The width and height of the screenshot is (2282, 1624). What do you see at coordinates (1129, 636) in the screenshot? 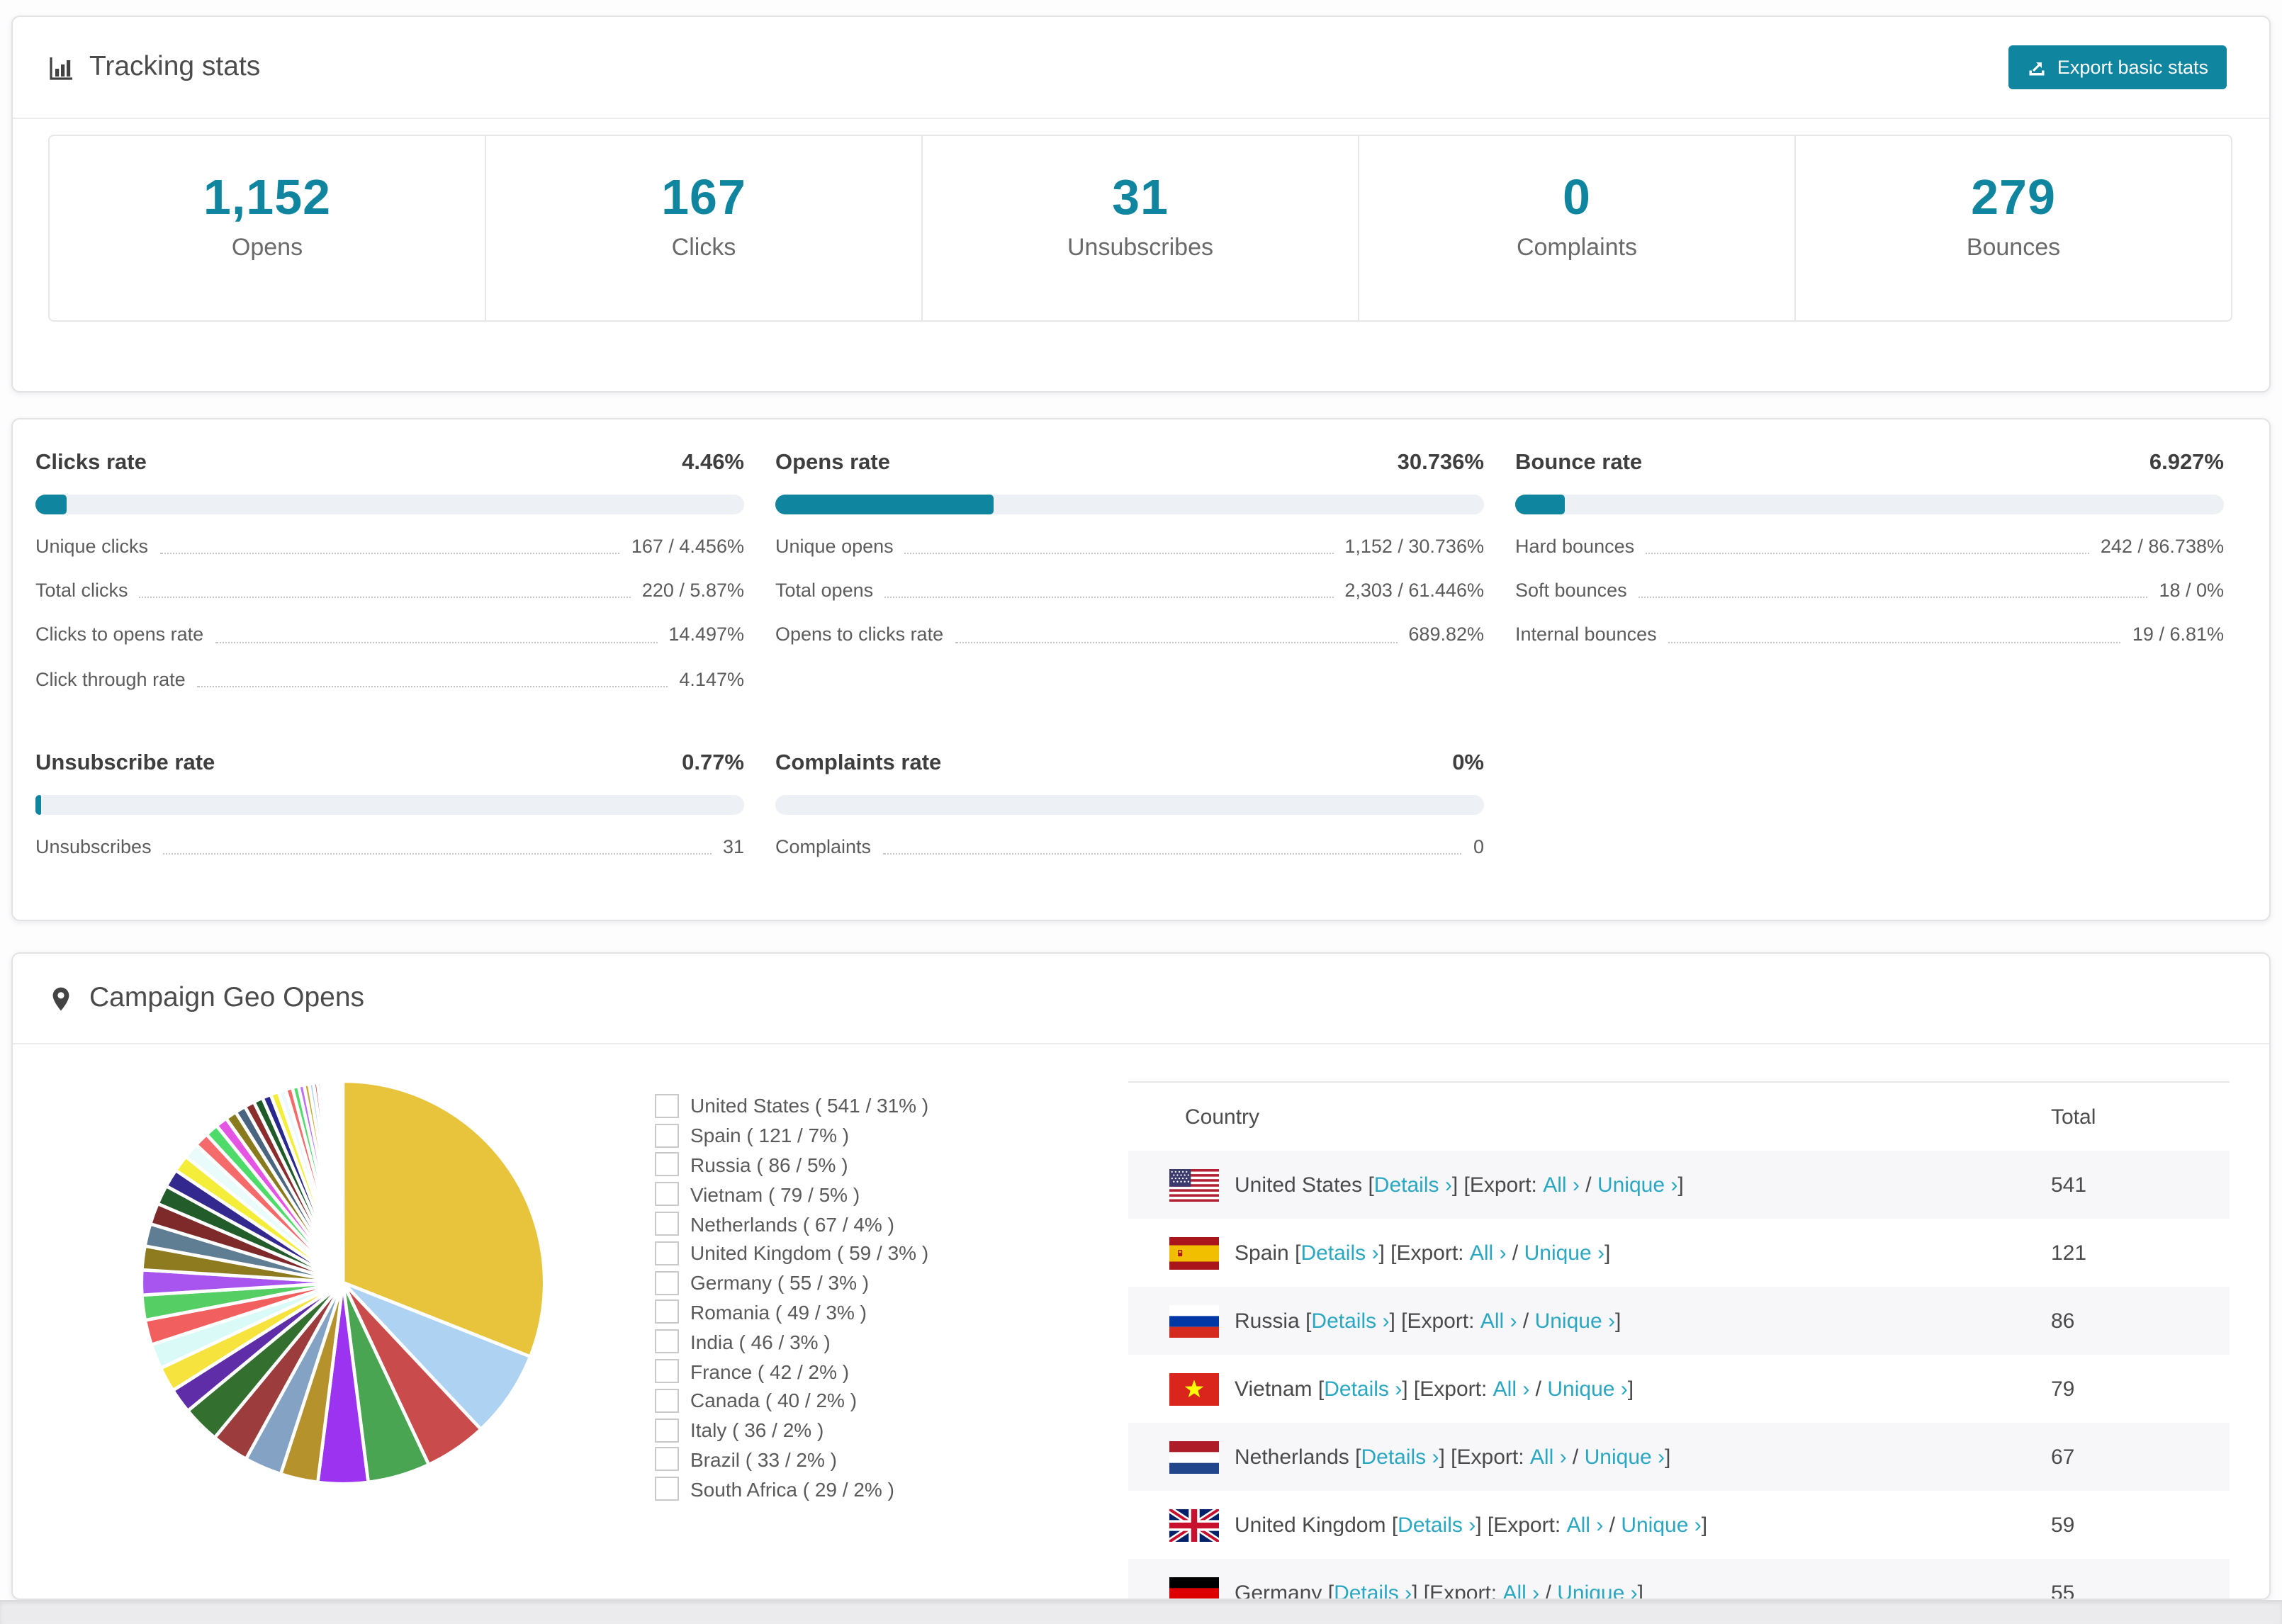
I see `rate-row: Opens to clicks rate 689.82%` at bounding box center [1129, 636].